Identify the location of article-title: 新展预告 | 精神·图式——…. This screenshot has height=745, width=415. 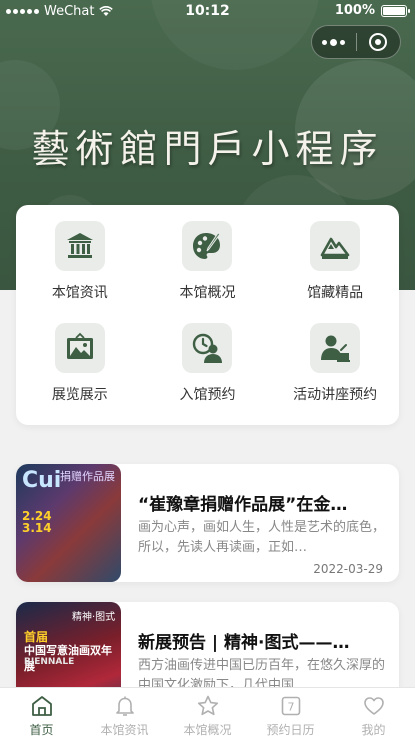
(244, 643).